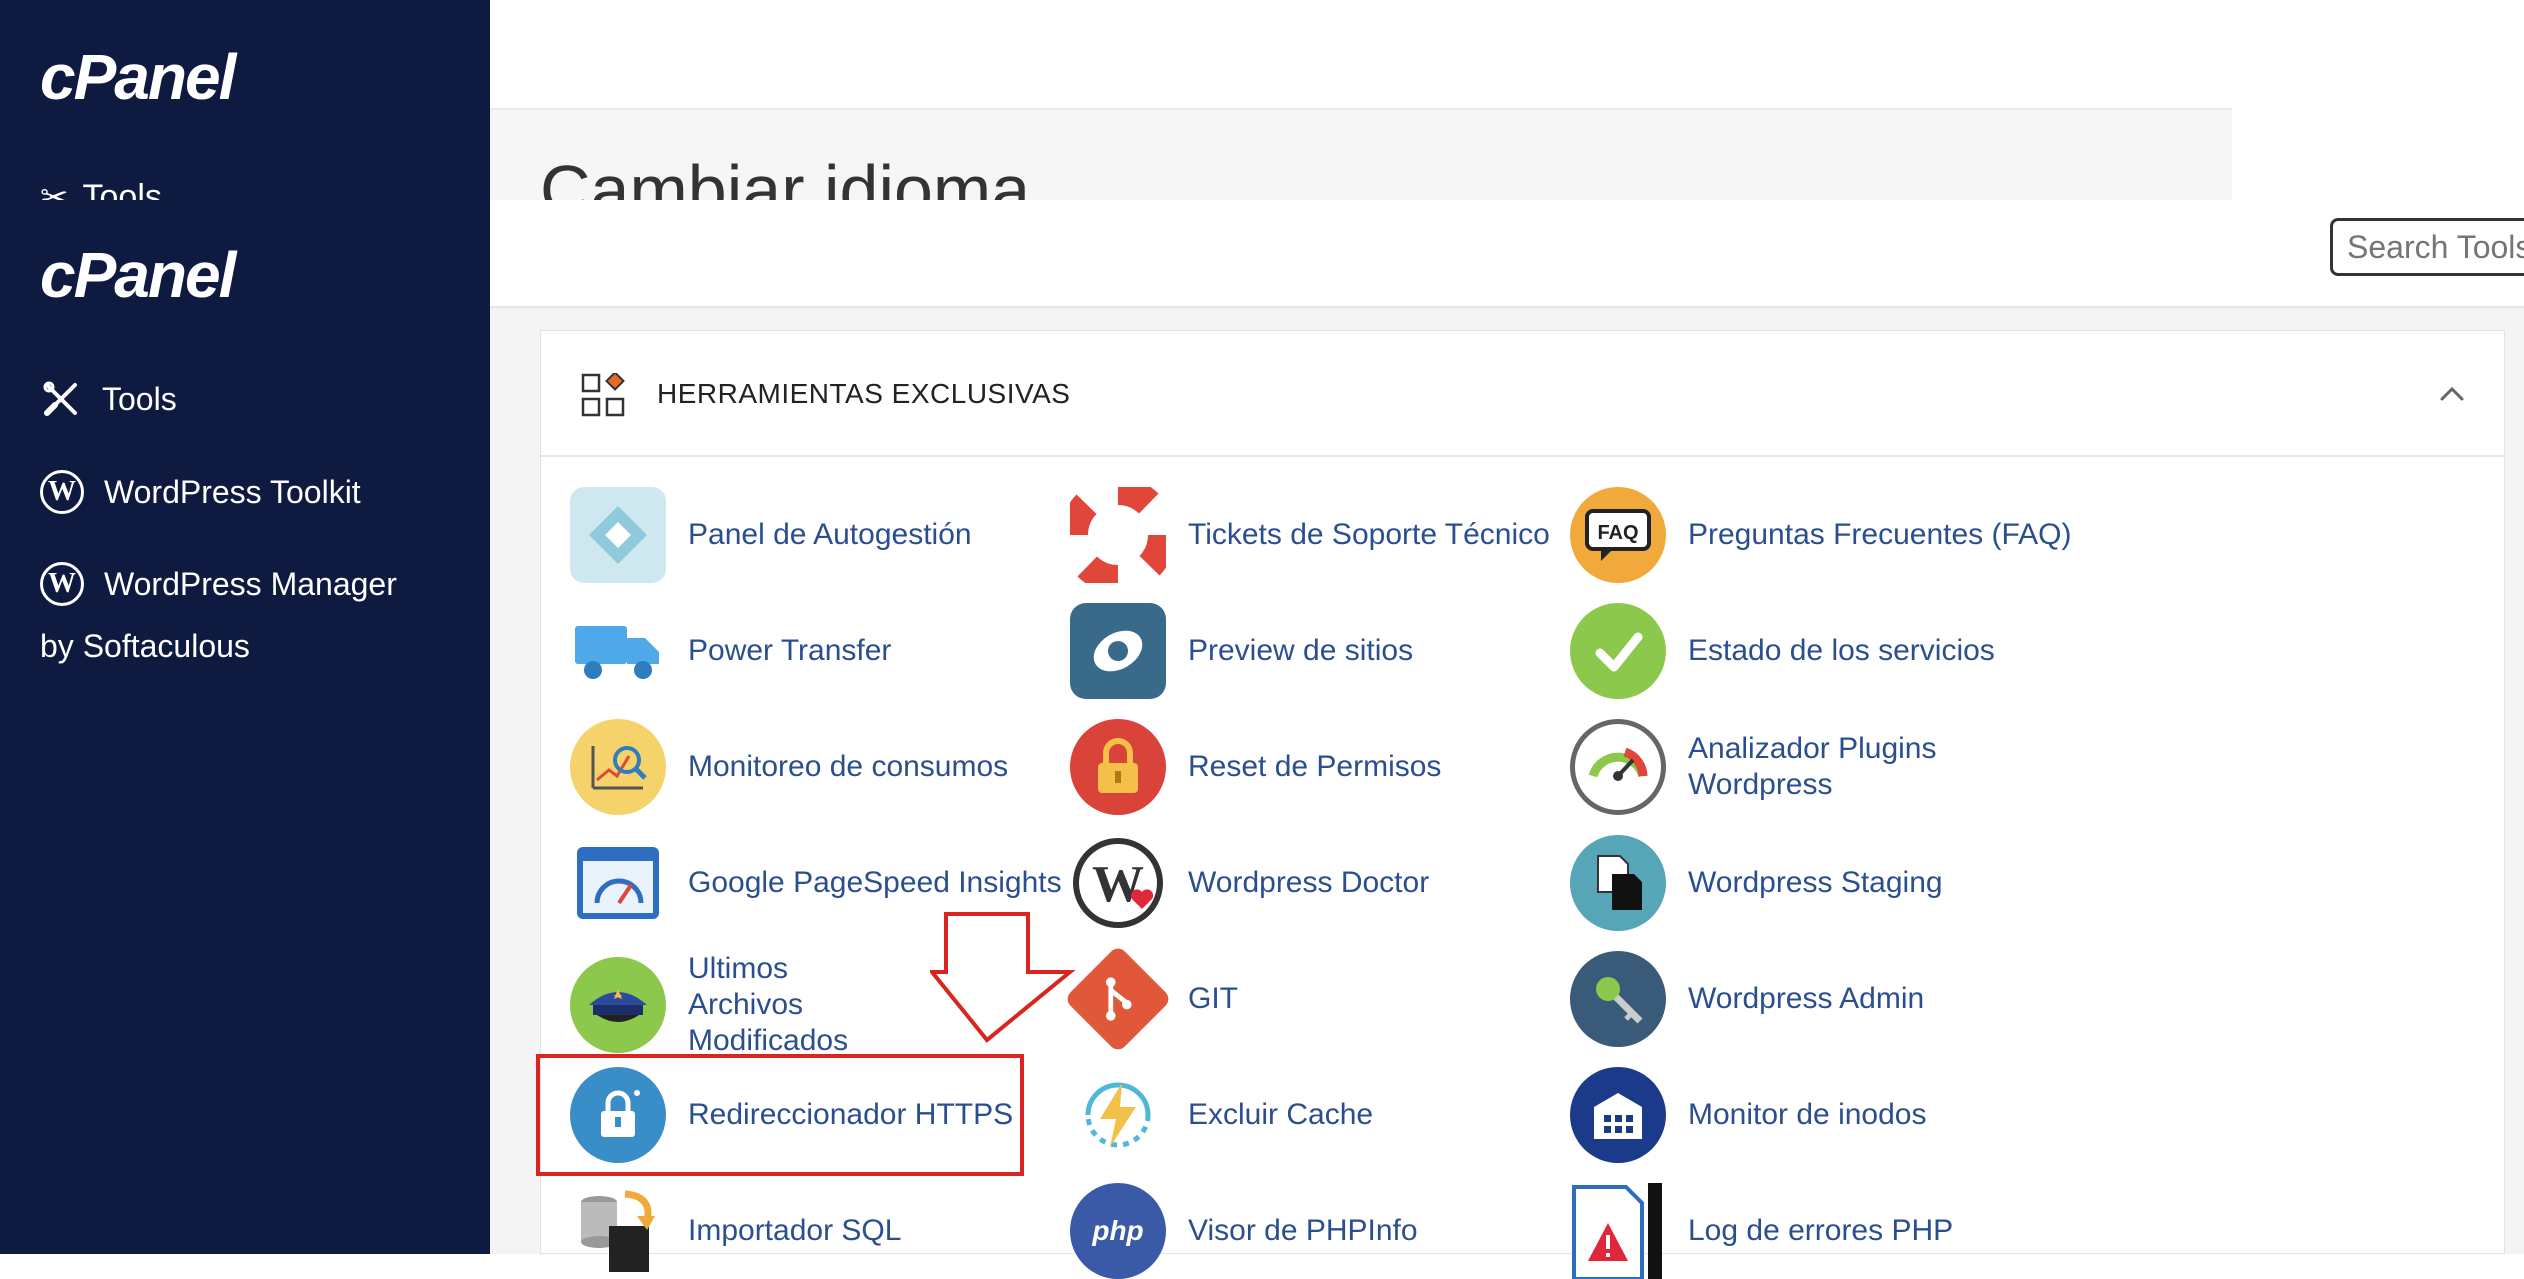 The width and height of the screenshot is (2524, 1279). What do you see at coordinates (618, 535) in the screenshot?
I see `autogestion-icon` at bounding box center [618, 535].